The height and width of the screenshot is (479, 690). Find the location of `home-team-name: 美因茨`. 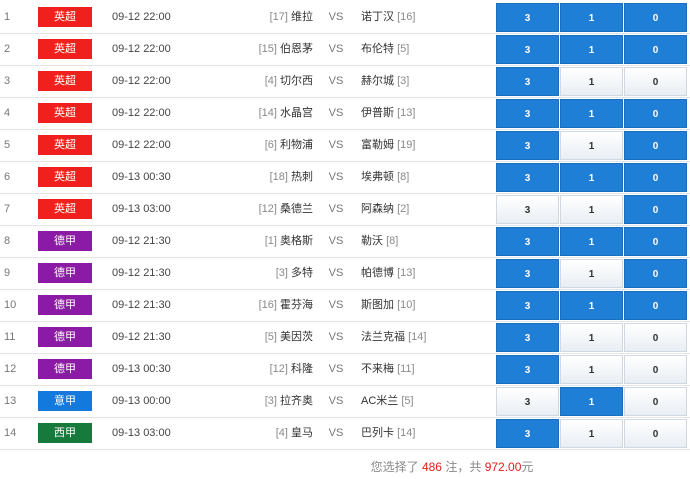

home-team-name: 美因茨 is located at coordinates (296, 337).